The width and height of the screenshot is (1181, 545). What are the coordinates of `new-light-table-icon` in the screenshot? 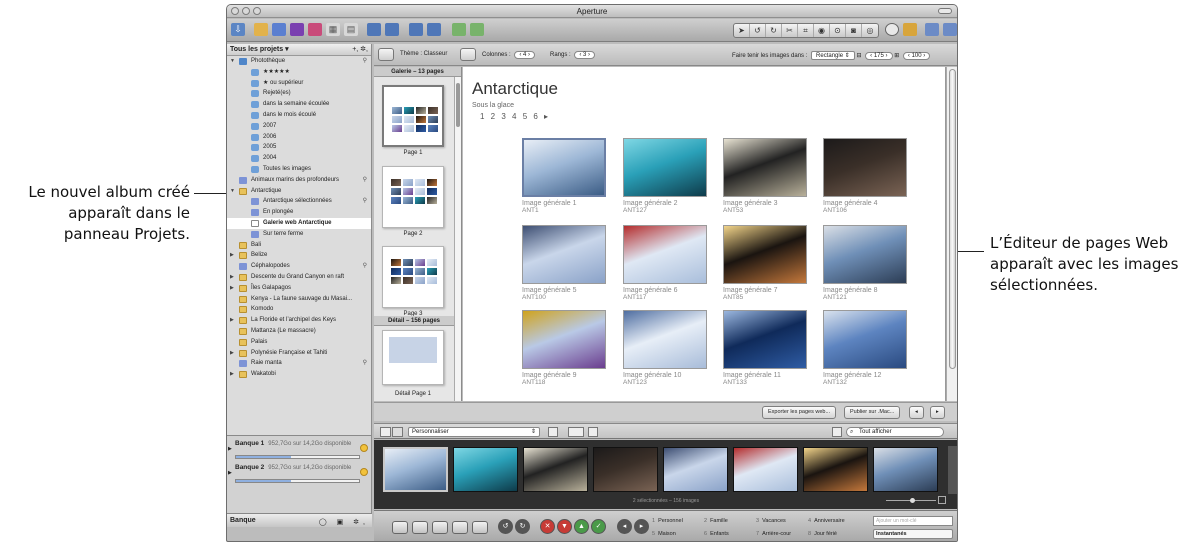 It's located at (315, 29).